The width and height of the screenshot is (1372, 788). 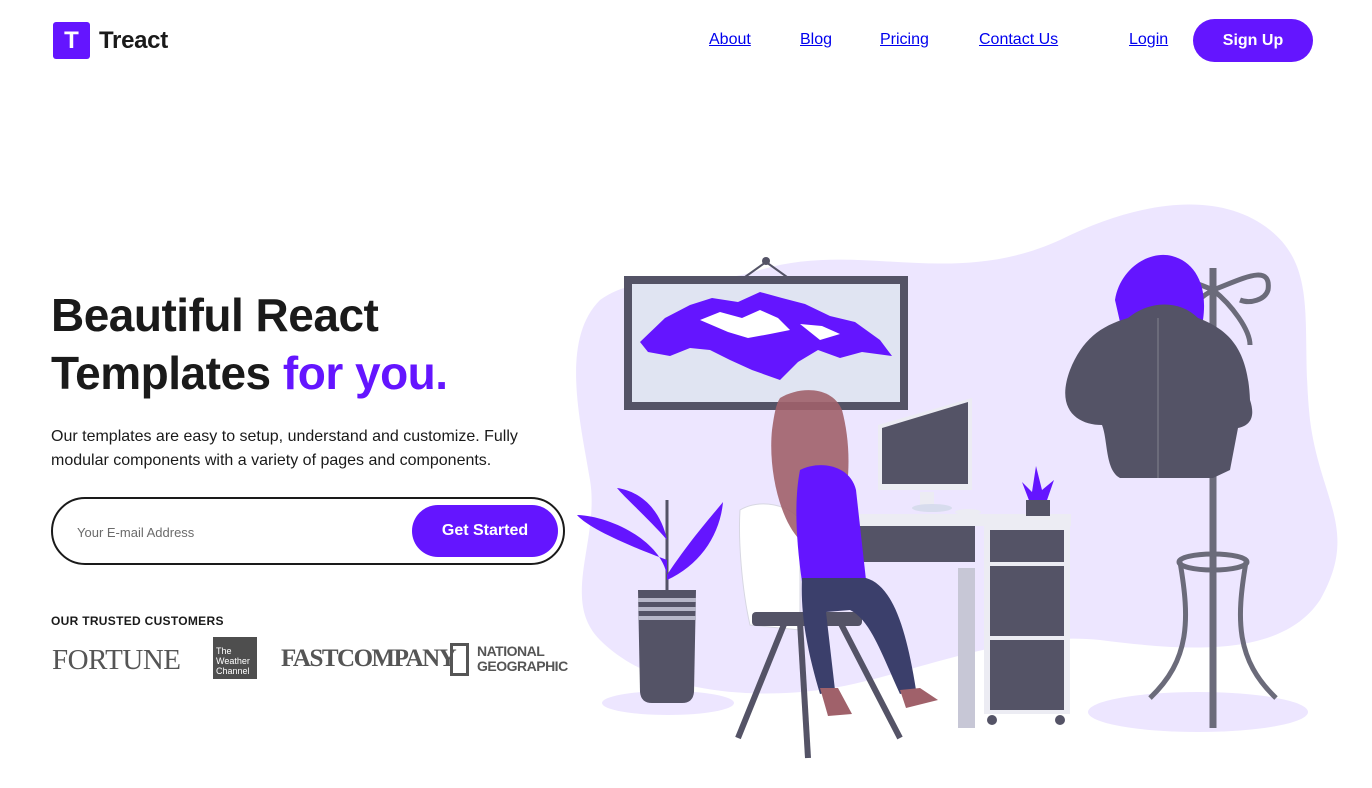 What do you see at coordinates (237, 532) in the screenshot?
I see `email-input` at bounding box center [237, 532].